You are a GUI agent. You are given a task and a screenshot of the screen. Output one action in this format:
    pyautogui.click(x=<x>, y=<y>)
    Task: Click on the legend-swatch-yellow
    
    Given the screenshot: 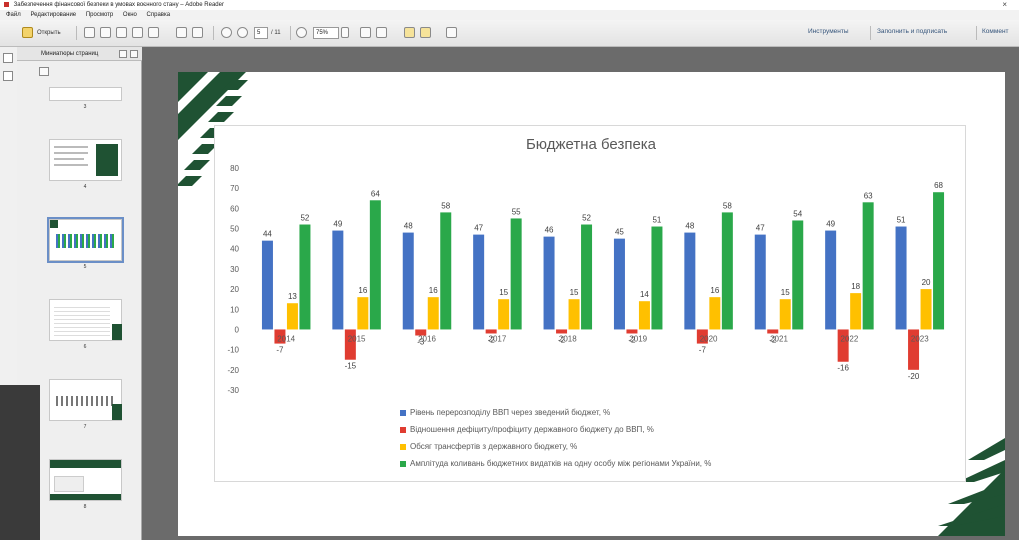 What is the action you would take?
    pyautogui.click(x=403, y=446)
    